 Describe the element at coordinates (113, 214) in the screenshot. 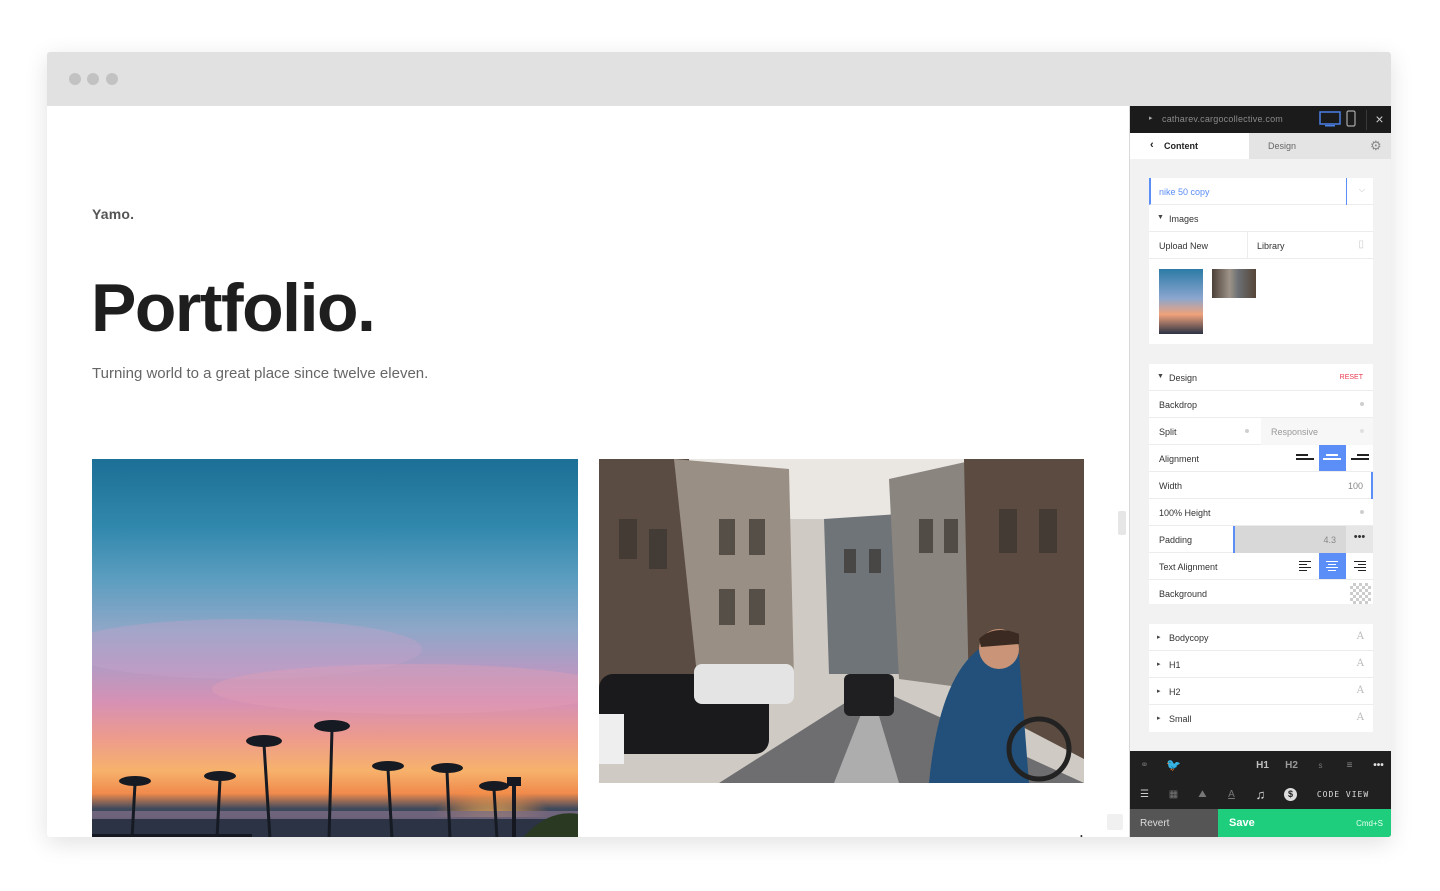

I see `site-brand: Yamo.` at that location.